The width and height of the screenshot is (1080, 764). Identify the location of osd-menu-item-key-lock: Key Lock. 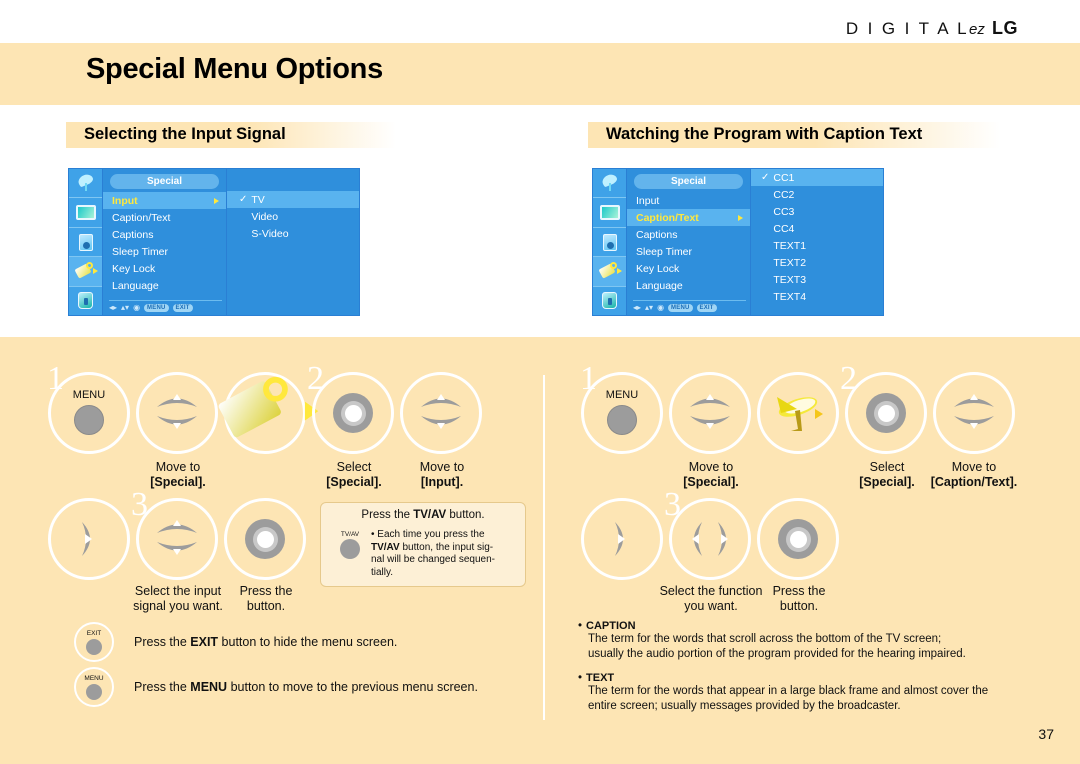
(164, 268).